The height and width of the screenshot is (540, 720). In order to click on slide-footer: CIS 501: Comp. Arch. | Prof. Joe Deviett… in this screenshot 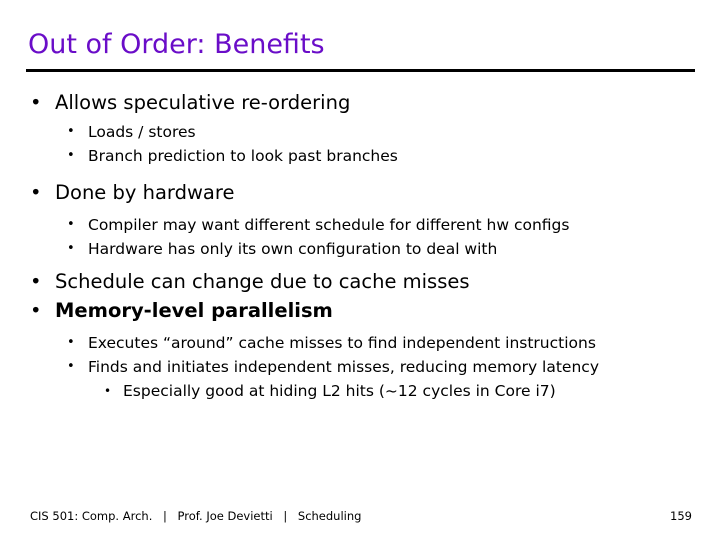, I will do `click(195, 516)`.